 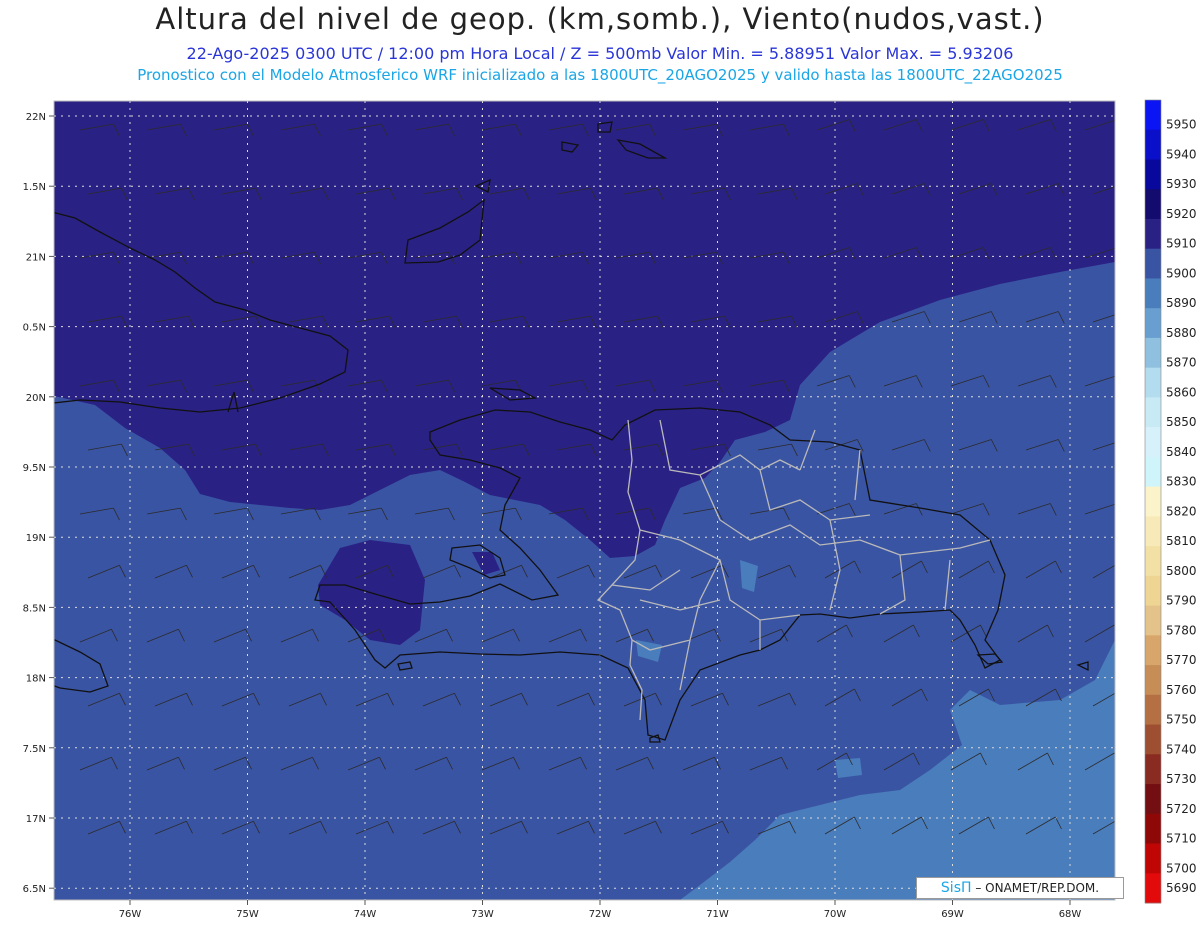 I want to click on colorbar-label: 5720, so click(x=1181, y=809).